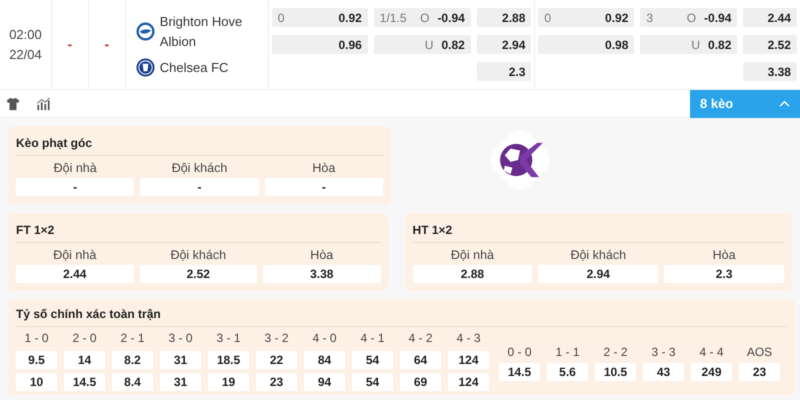 The width and height of the screenshot is (800, 400). What do you see at coordinates (84, 360) in the screenshot?
I see `odds-cell: 14` at bounding box center [84, 360].